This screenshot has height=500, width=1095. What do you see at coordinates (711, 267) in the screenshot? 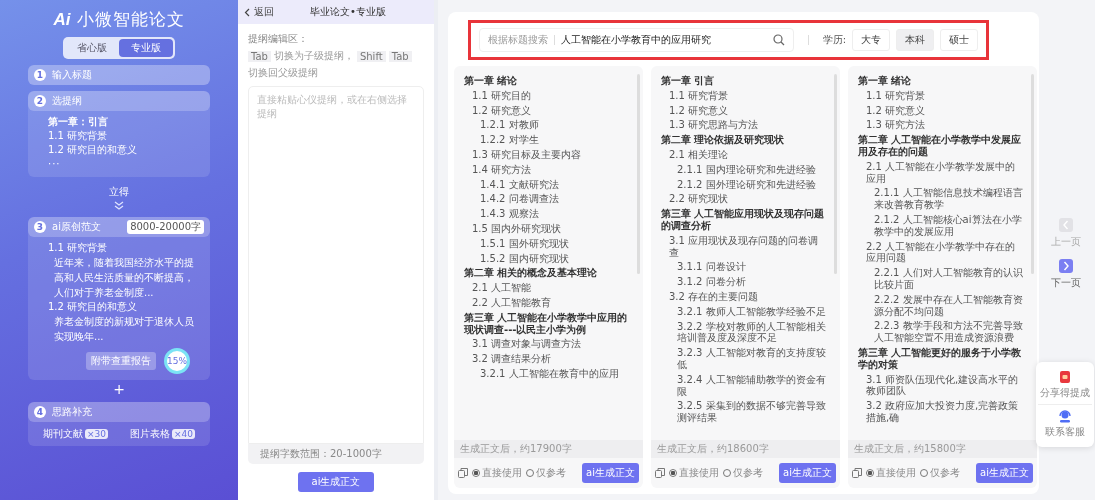
I see `outline-item: 3.1.1 问卷设计` at bounding box center [711, 267].